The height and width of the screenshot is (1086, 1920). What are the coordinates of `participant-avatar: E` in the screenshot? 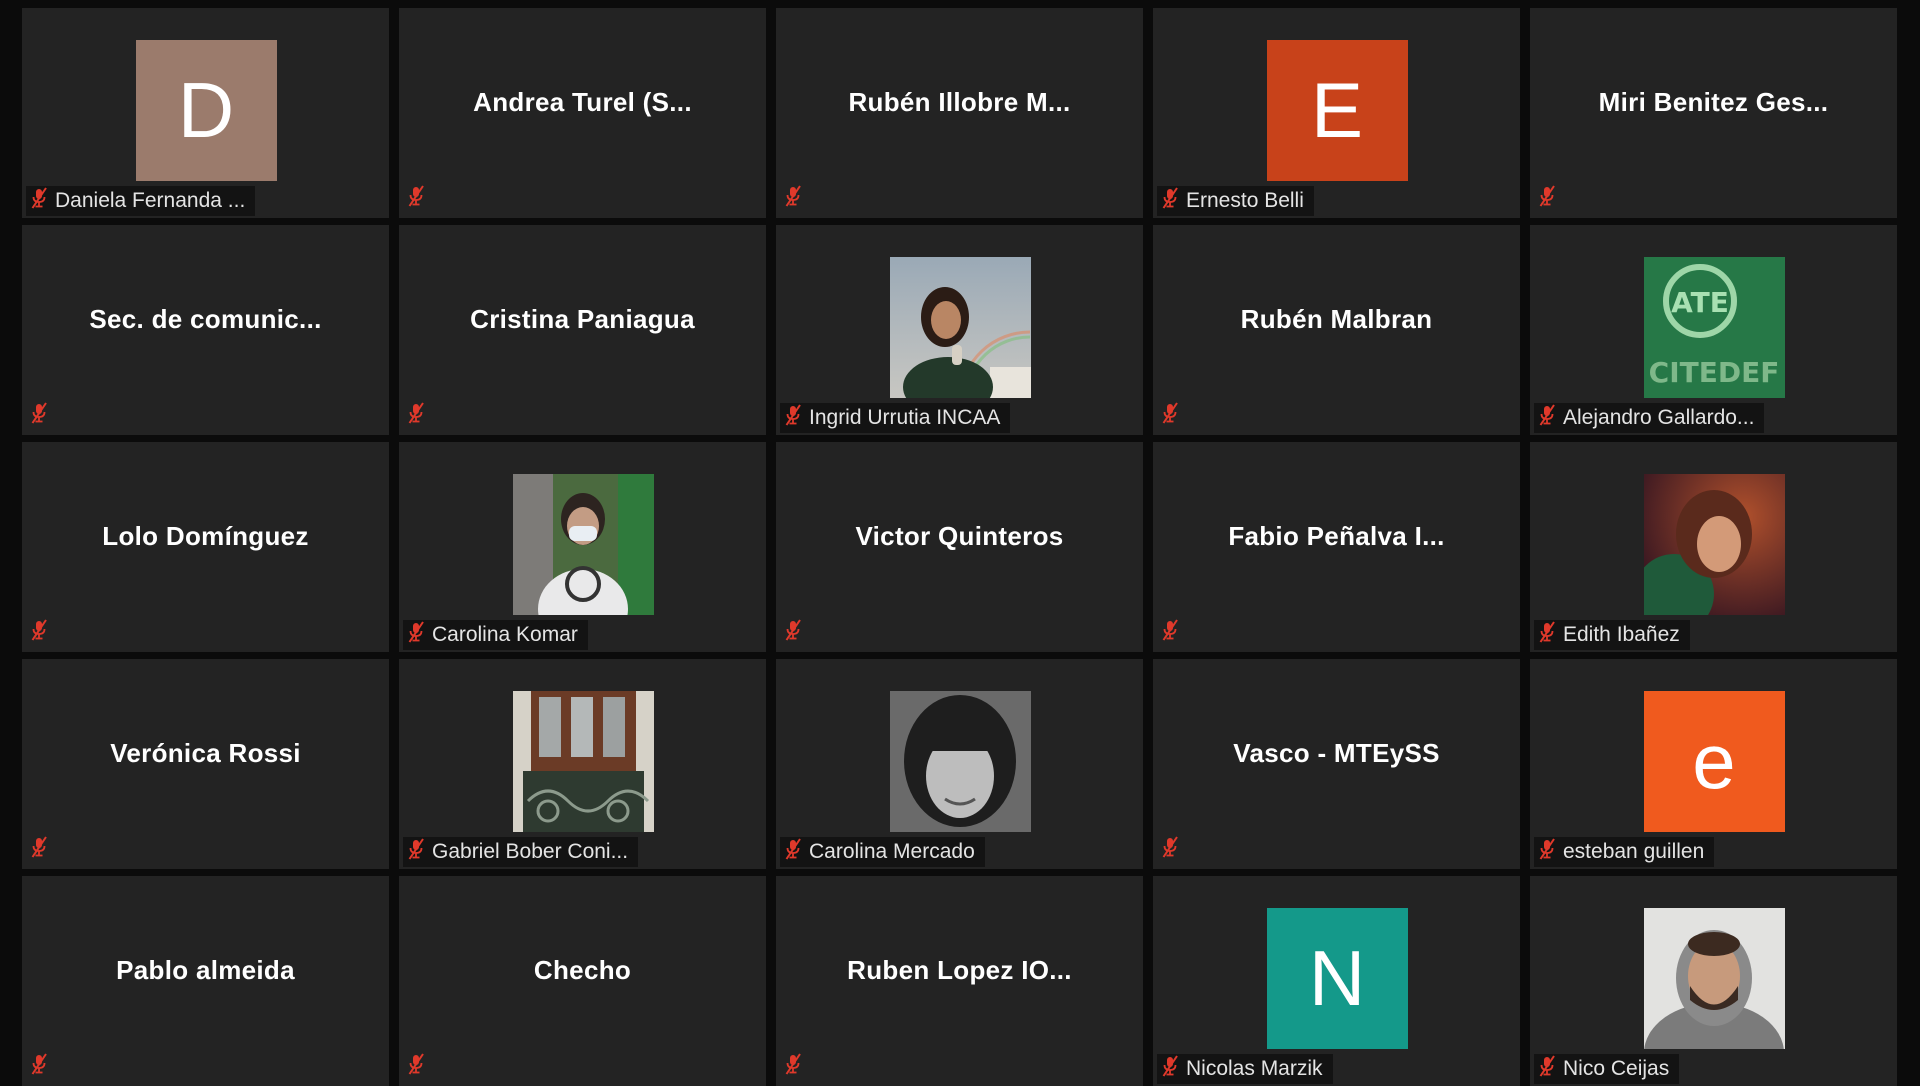 It's located at (1337, 110).